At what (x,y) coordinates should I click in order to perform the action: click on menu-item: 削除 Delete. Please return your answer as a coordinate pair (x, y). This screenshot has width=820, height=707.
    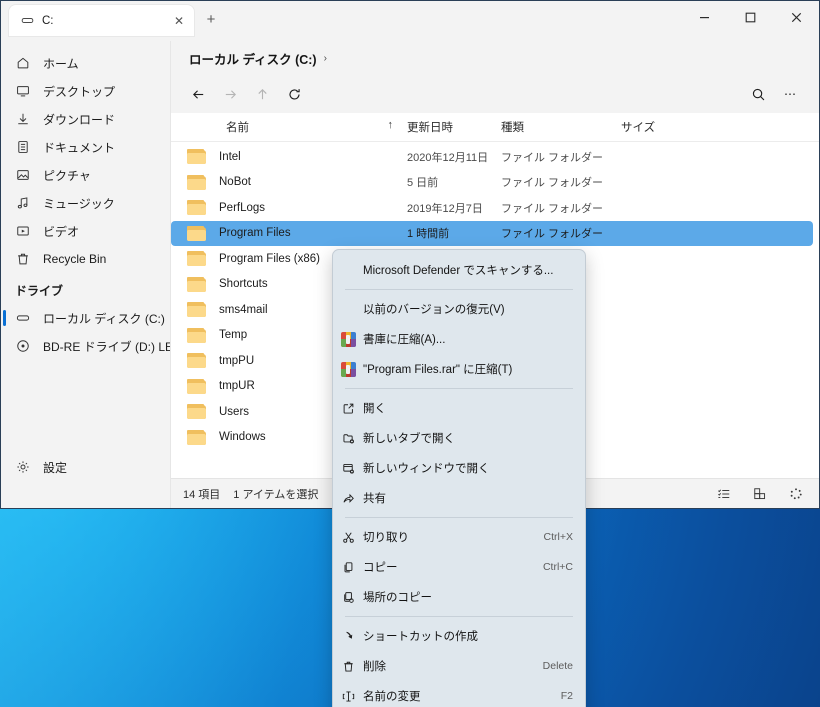
    Looking at the image, I should click on (459, 666).